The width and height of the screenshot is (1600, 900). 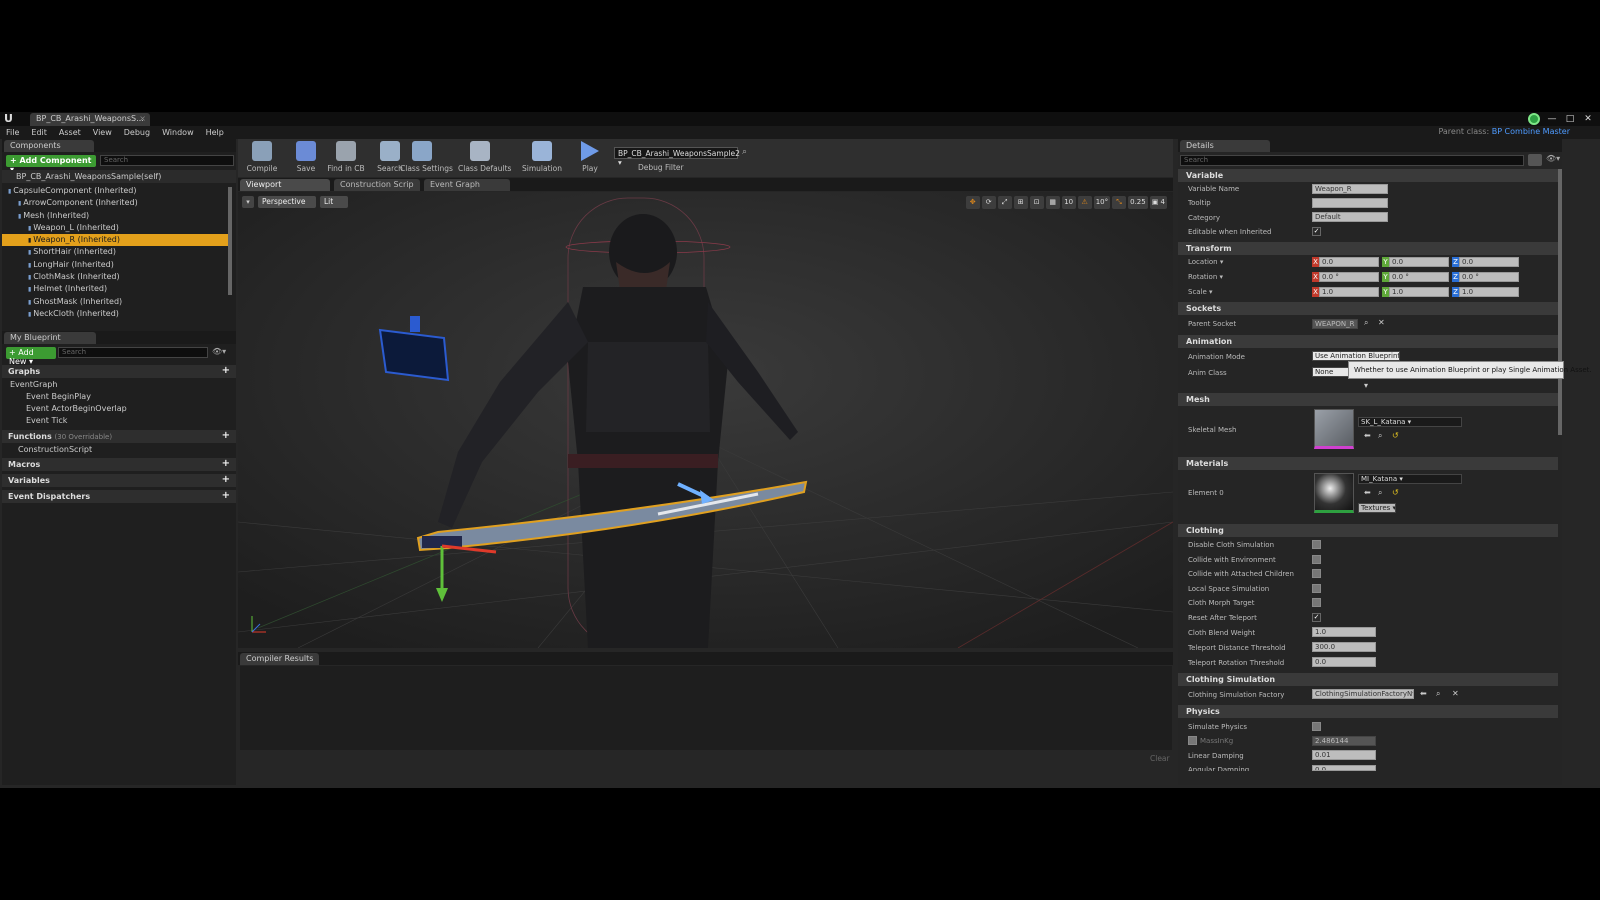 I want to click on perspective-button: Perspective, so click(x=287, y=202).